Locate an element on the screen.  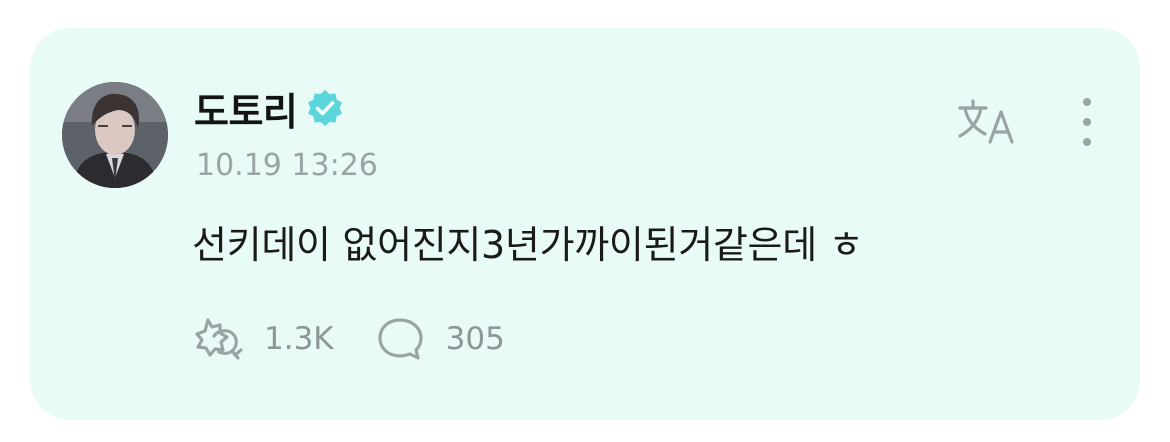
action-bar: 1.3K 305 is located at coordinates (348, 339).